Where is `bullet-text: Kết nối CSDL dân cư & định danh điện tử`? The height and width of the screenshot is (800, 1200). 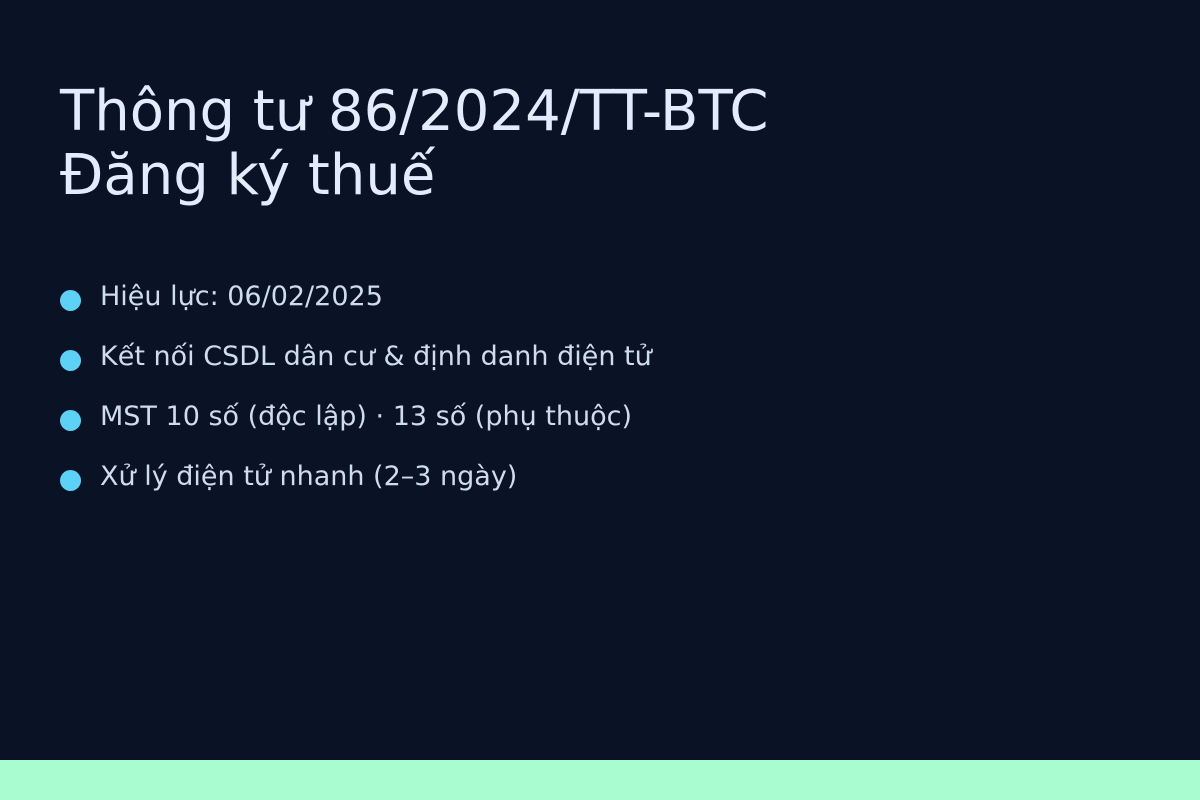
bullet-text: Kết nối CSDL dân cư & định danh điện tử is located at coordinates (376, 356).